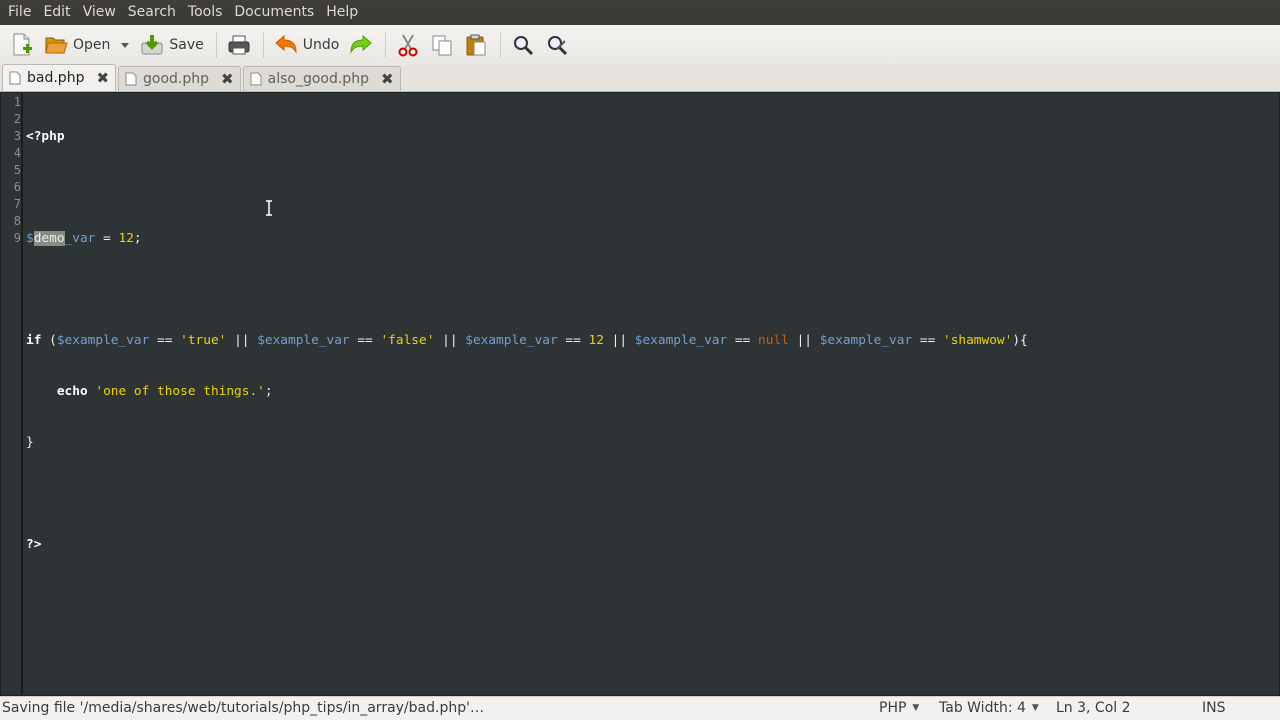 This screenshot has width=1280, height=720. I want to click on copy-button, so click(442, 45).